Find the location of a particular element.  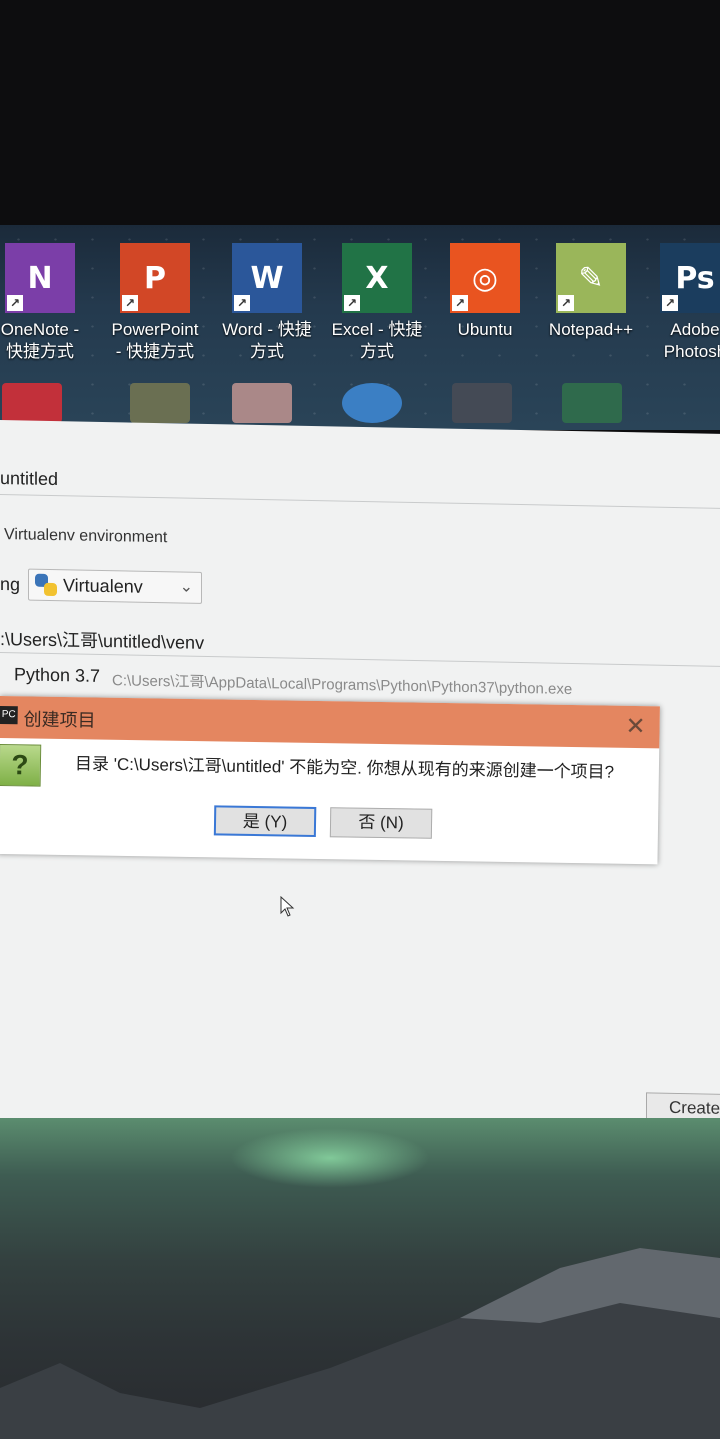

mountain-decoration is located at coordinates (360, 1343).